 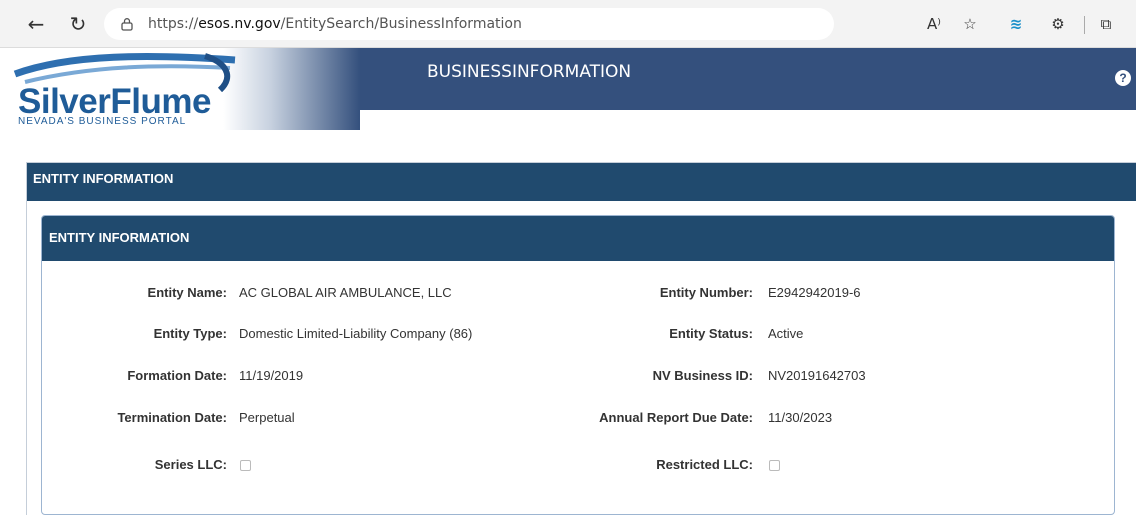 I want to click on entity-type-label: Entity Type:, so click(x=190, y=333).